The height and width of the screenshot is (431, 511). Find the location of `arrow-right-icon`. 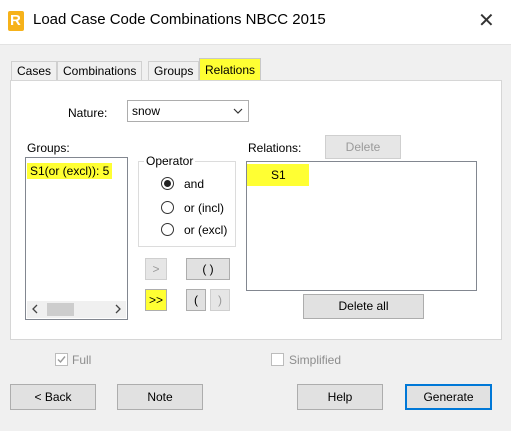

arrow-right-icon is located at coordinates (118, 310).